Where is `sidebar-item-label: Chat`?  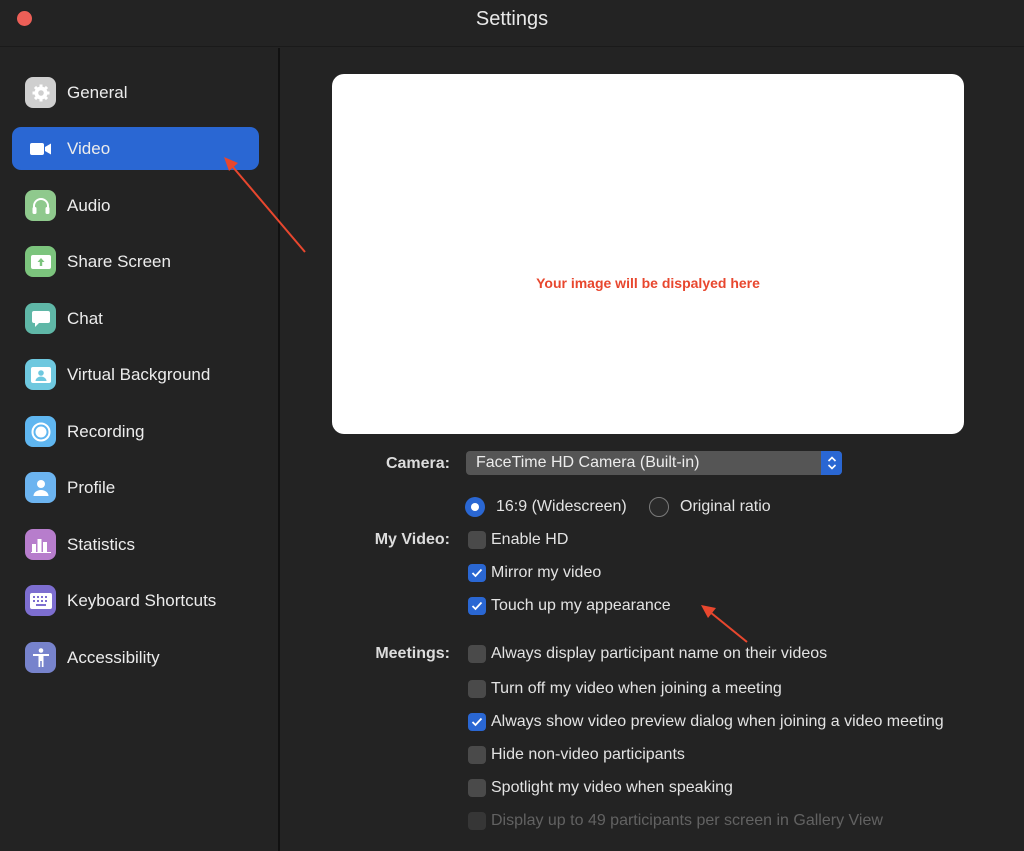
sidebar-item-label: Chat is located at coordinates (85, 318).